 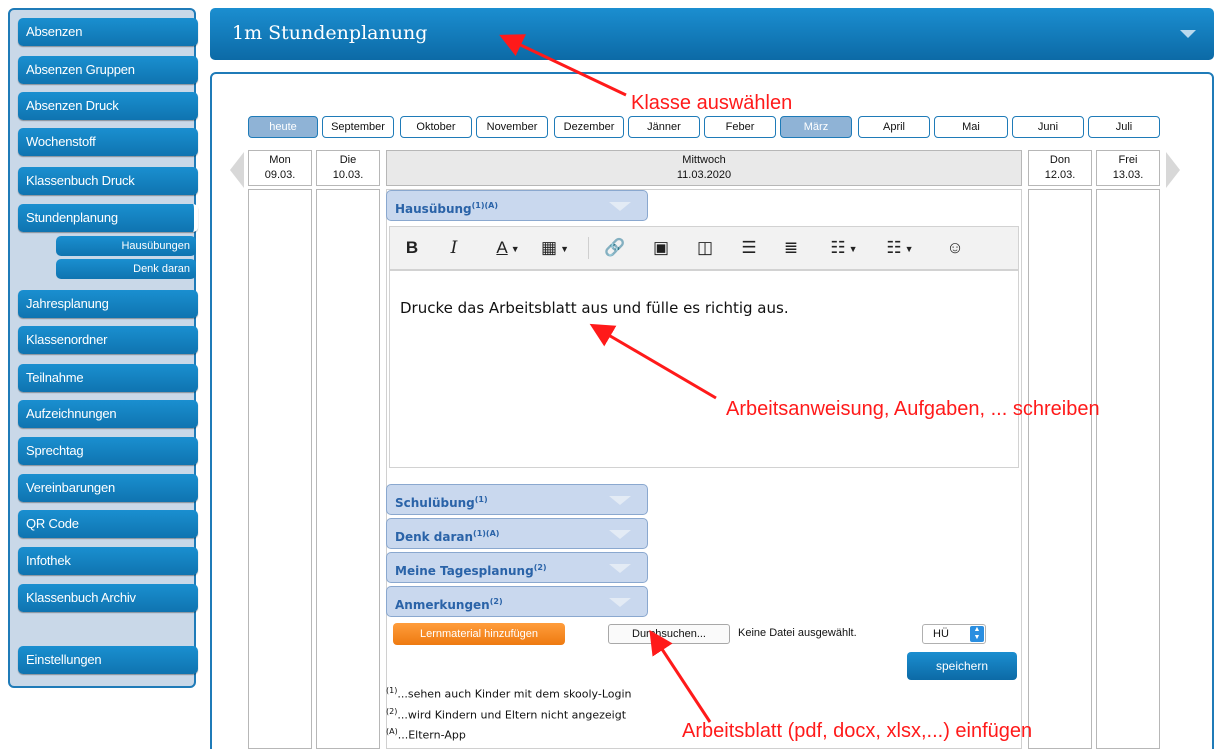 I want to click on arrow-to-editor, so click(x=653, y=361).